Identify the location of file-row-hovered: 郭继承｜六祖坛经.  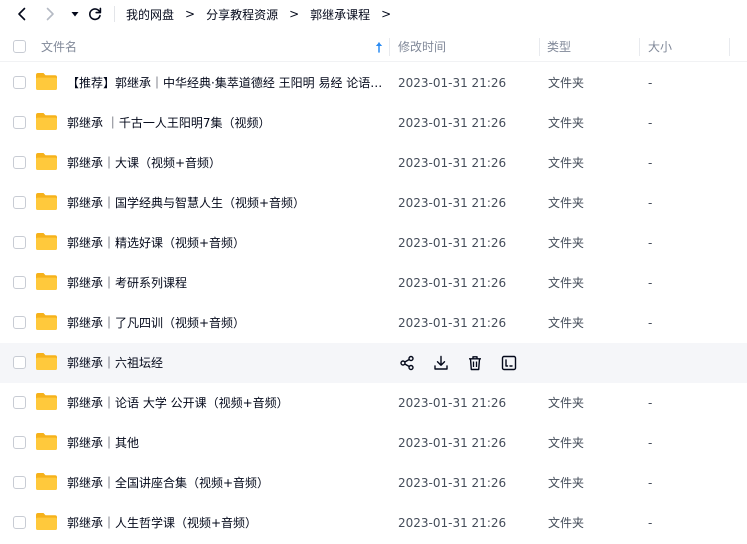
(373, 363).